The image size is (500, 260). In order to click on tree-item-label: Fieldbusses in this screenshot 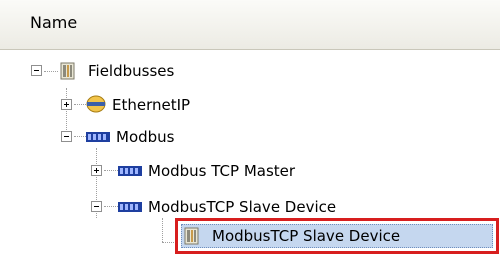, I will do `click(131, 71)`.